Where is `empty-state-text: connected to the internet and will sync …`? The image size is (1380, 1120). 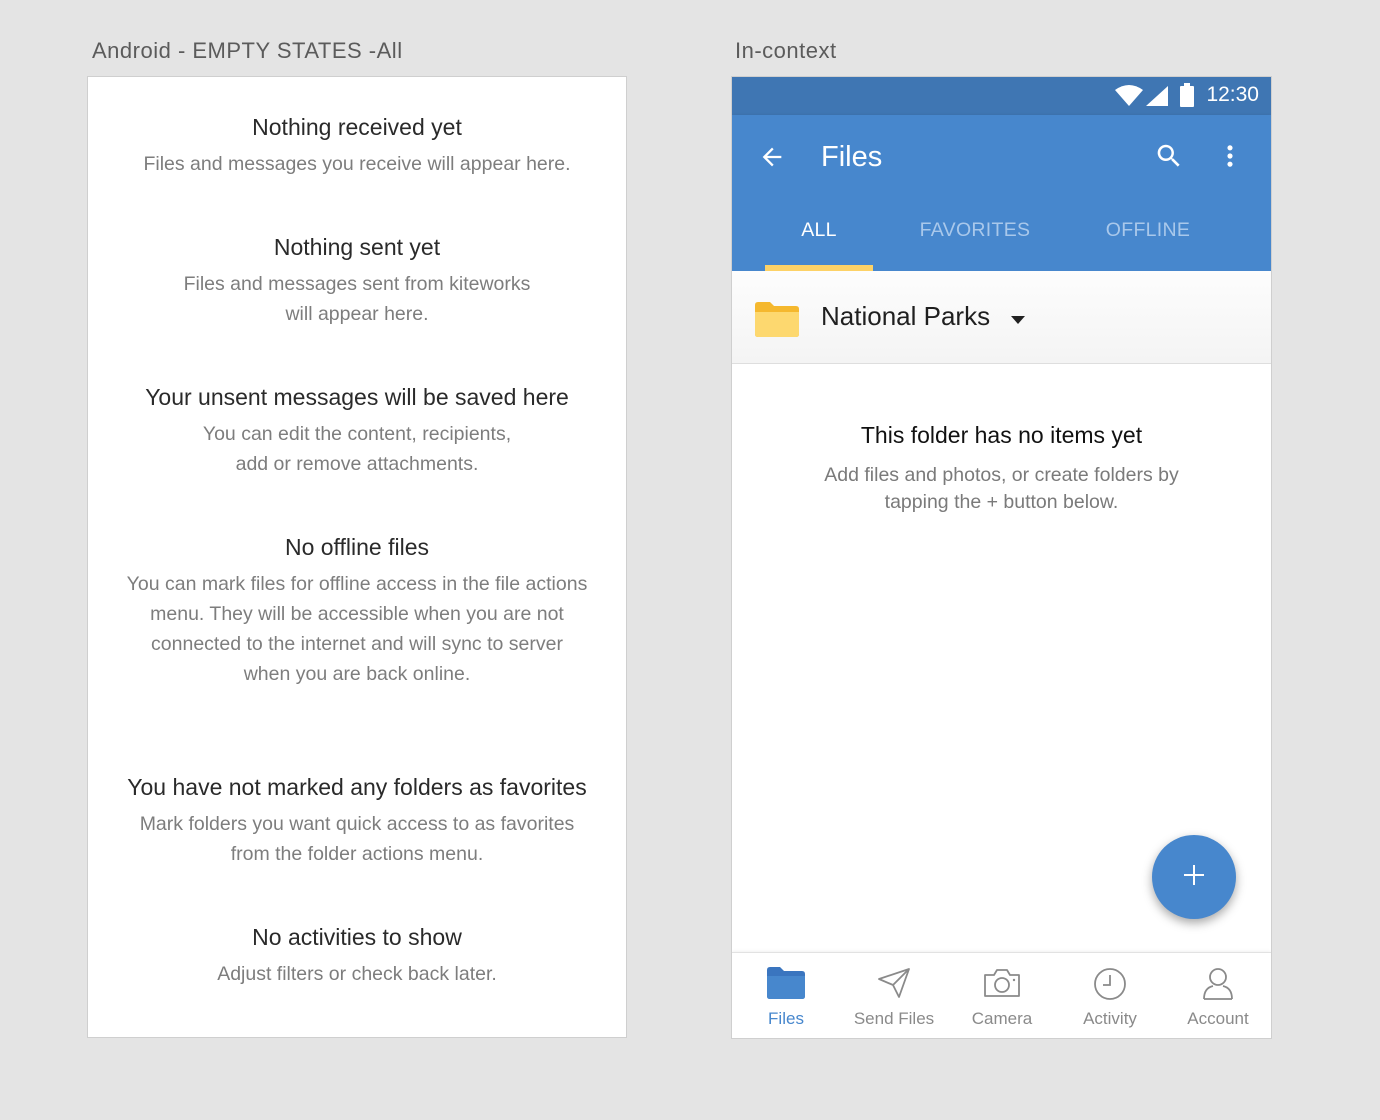
empty-state-text: connected to the internet and will sync … is located at coordinates (357, 644).